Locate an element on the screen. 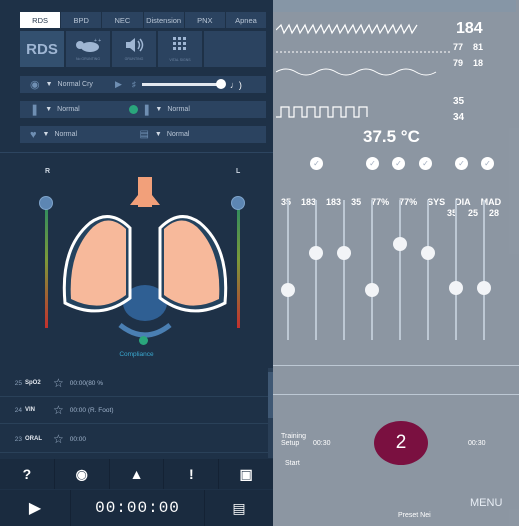 This screenshot has height=526, width=519. chat-button: ◉ is located at coordinates (81, 474).